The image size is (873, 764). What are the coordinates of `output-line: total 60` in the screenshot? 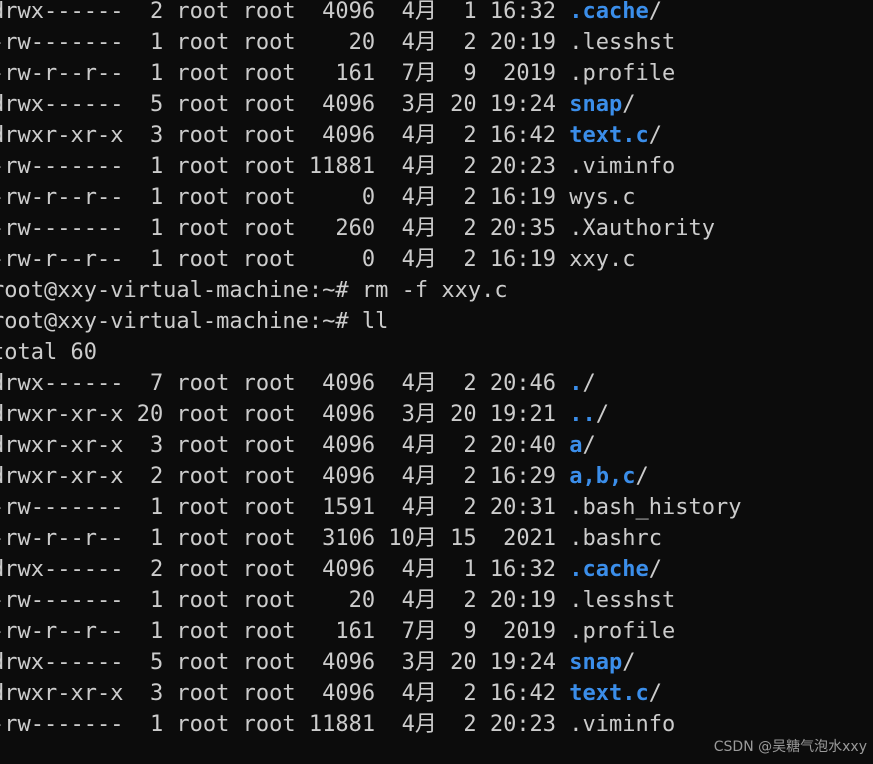 It's located at (48, 352).